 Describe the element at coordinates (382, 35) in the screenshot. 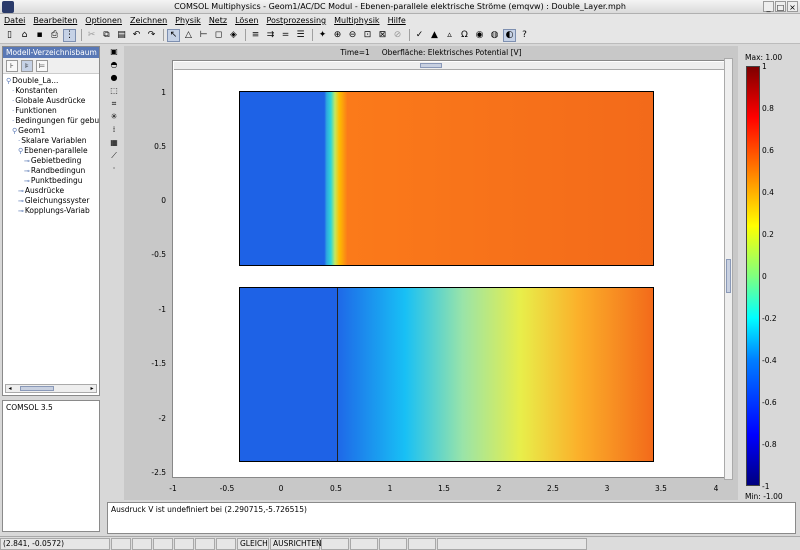

I see `zoom-extents-icon: ⊠` at that location.